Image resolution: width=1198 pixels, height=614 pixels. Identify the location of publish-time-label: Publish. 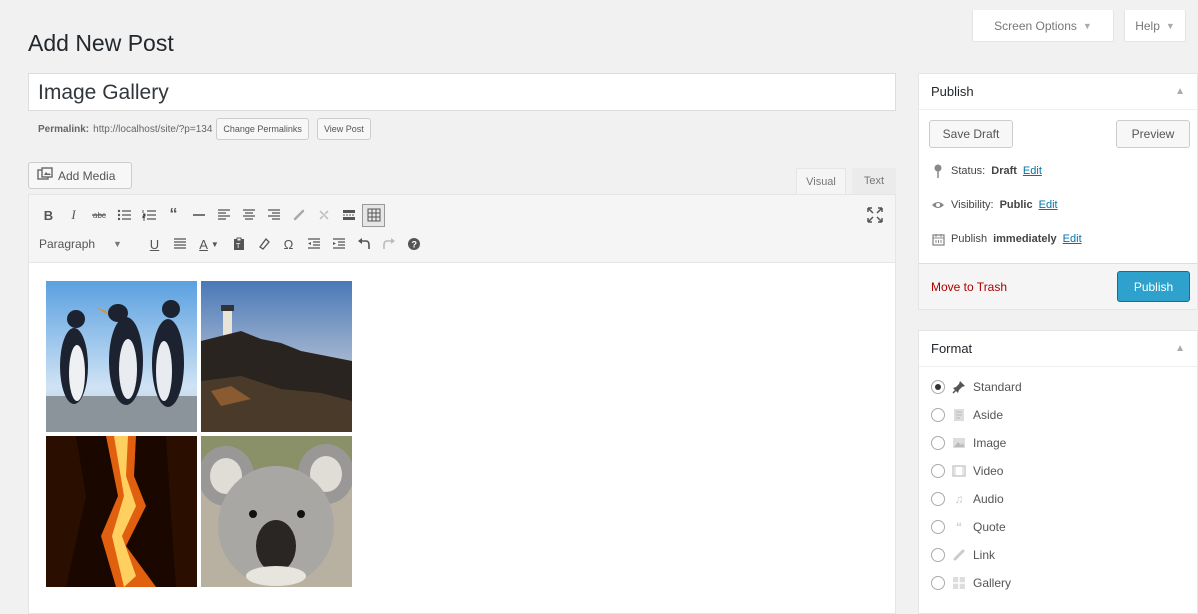
(969, 239).